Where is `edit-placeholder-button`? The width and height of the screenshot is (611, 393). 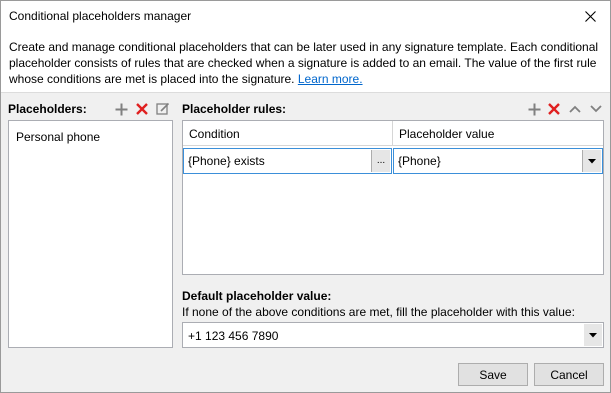
edit-placeholder-button is located at coordinates (163, 109).